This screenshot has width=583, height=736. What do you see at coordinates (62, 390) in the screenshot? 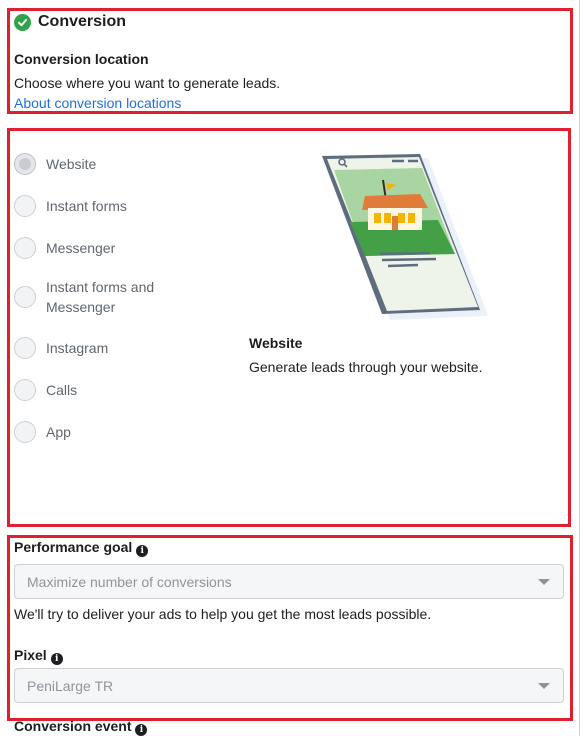
I see `option-label: Calls` at bounding box center [62, 390].